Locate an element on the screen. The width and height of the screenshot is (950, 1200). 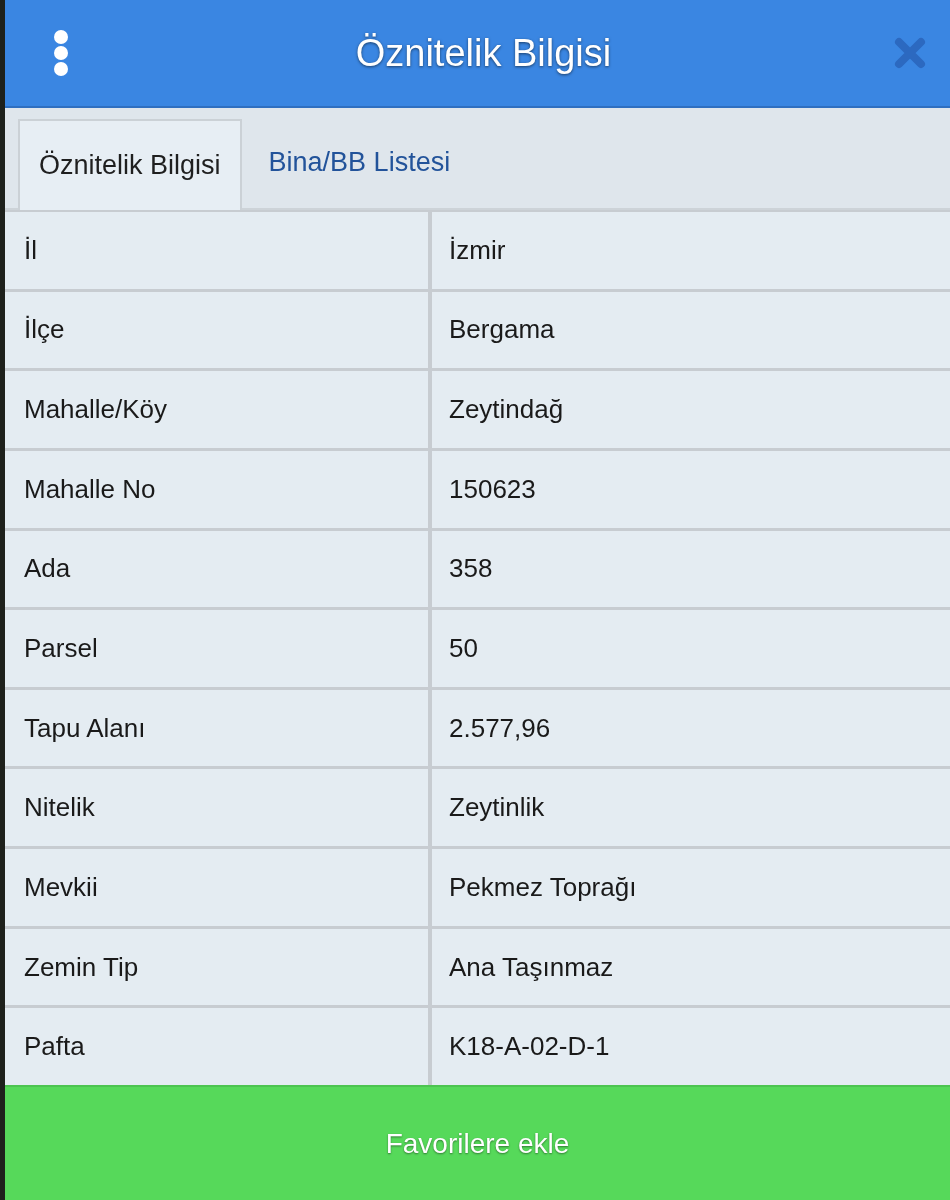
table-cell: Tapu Alanı is located at coordinates (216, 728).